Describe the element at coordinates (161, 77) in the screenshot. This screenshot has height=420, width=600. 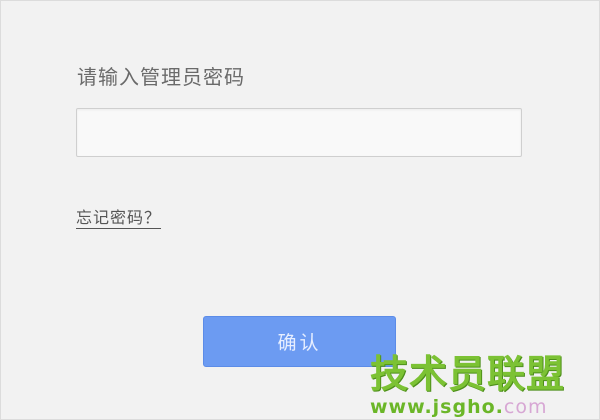
I see `password-prompt-label: 请输入管理员密码` at that location.